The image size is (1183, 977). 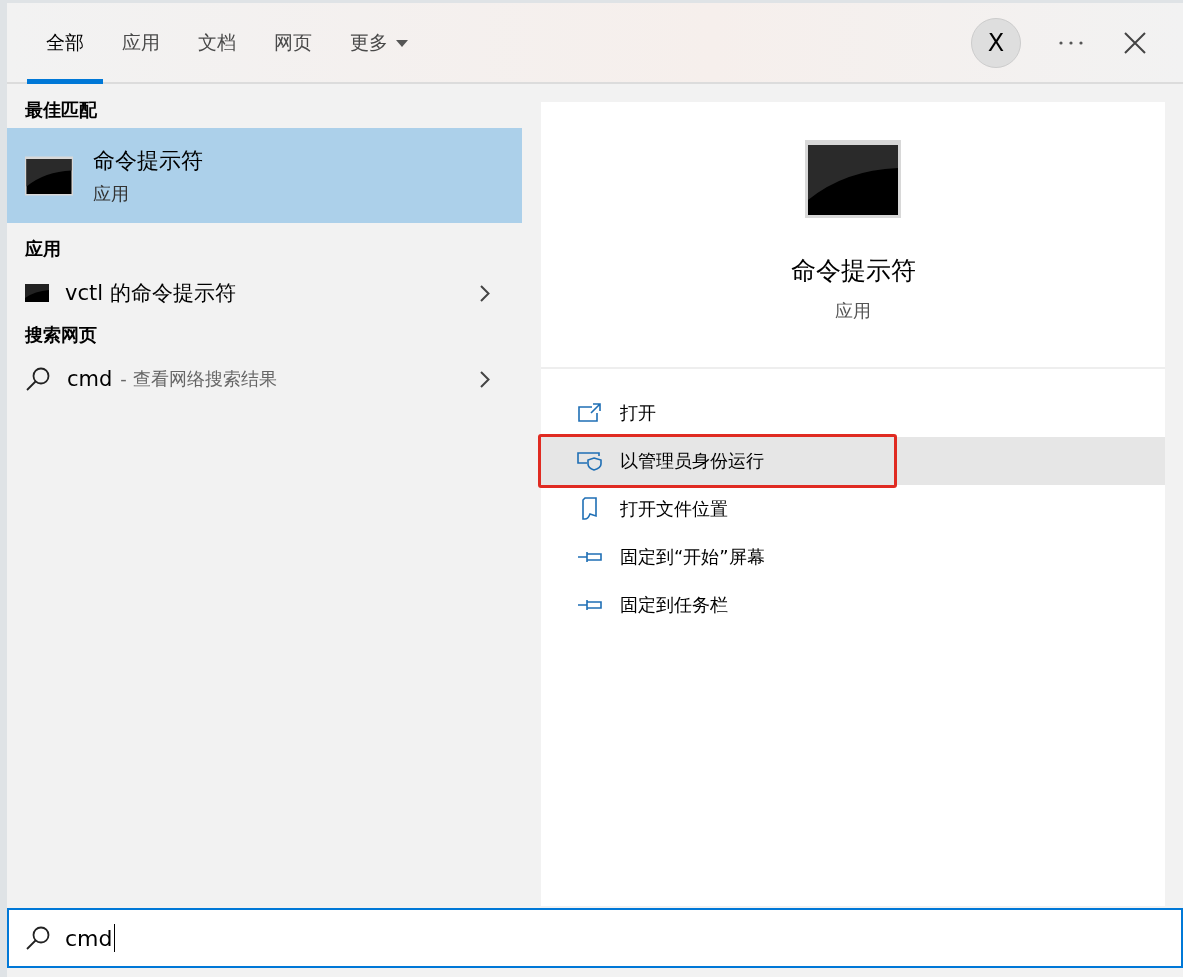 What do you see at coordinates (853, 509) in the screenshot?
I see `action-item: 打开文件位置` at bounding box center [853, 509].